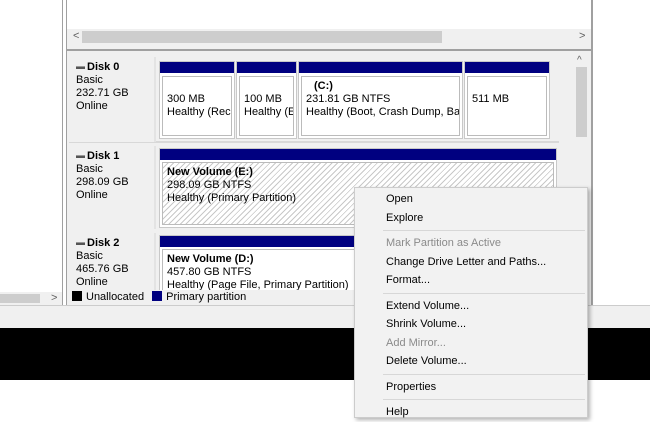 The width and height of the screenshot is (650, 422). What do you see at coordinates (112, 99) in the screenshot?
I see `disk-0-label: Disk 0 Basic 232.71 GB Online` at bounding box center [112, 99].